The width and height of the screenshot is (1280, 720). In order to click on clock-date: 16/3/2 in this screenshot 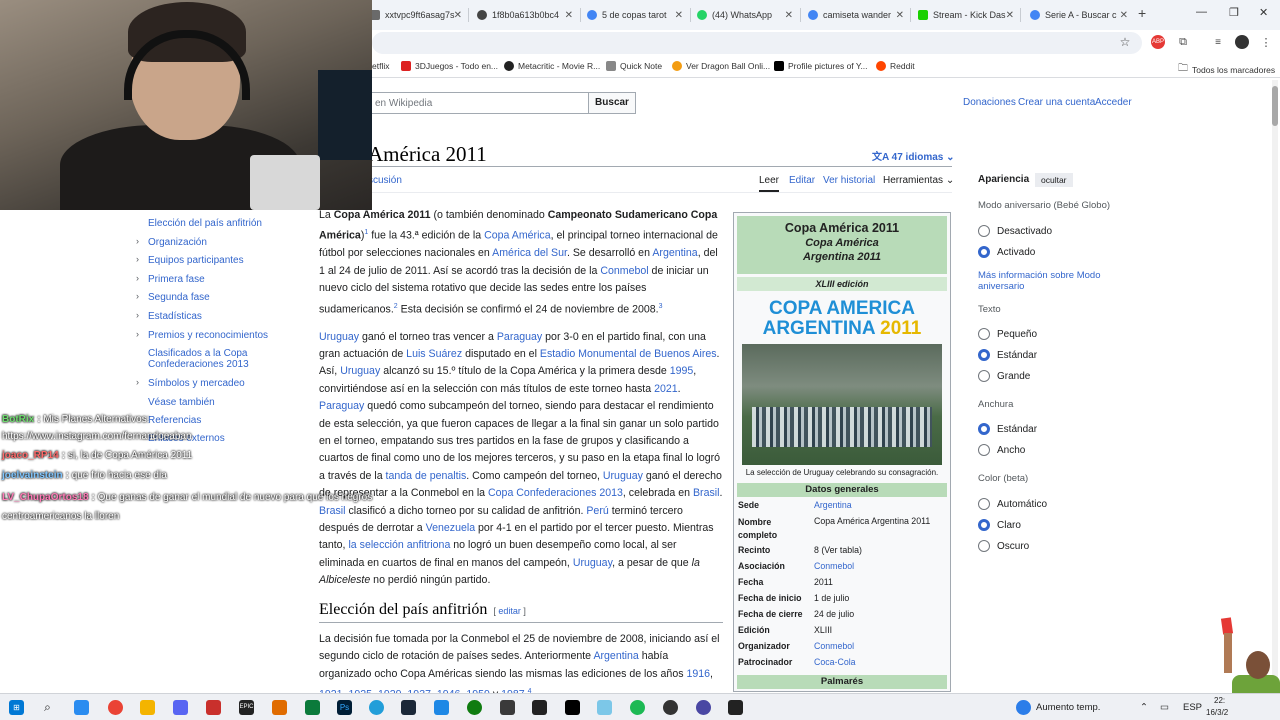, I will do `click(1217, 712)`.